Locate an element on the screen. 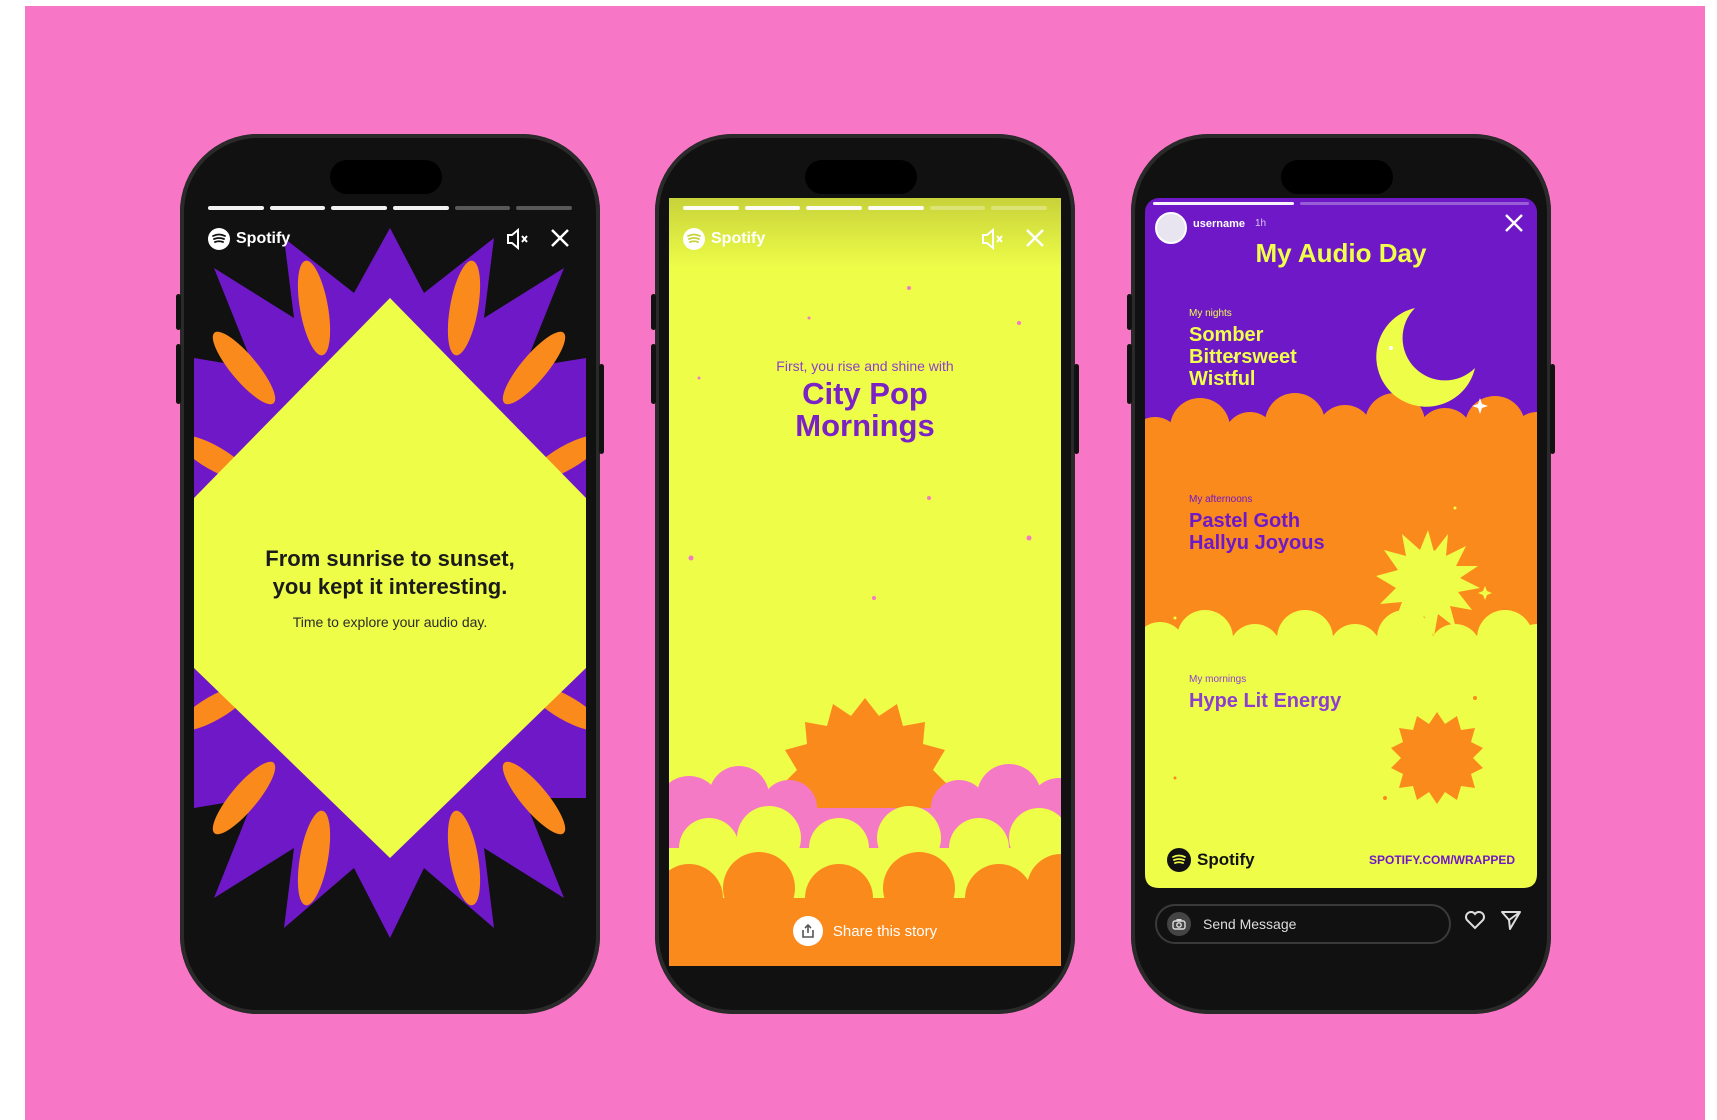 This screenshot has height=1120, width=1717. headline-line: From sunrise to sunset, is located at coordinates (390, 558).